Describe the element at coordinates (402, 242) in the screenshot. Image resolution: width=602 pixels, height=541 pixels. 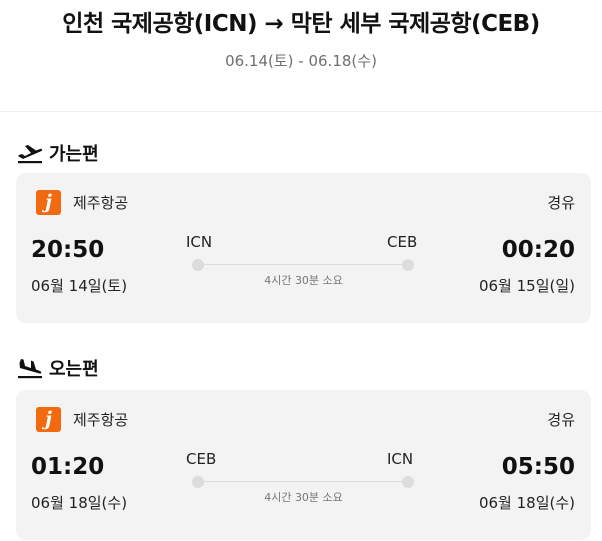
I see `arrival-airport-code: CEB` at that location.